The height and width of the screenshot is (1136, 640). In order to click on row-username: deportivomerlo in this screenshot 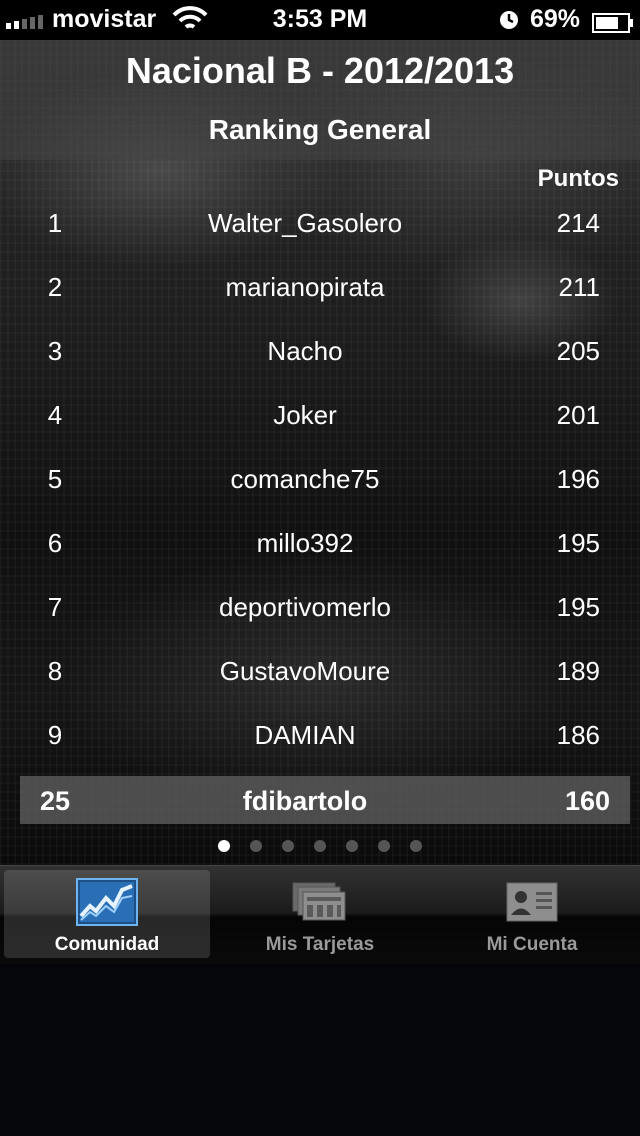, I will do `click(305, 607)`.